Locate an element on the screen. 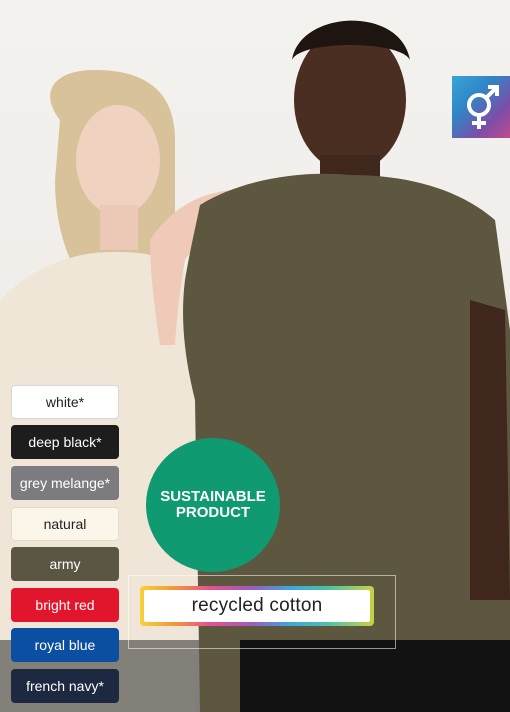 This screenshot has width=510, height=712. color-swatch-white: white* is located at coordinates (65, 402).